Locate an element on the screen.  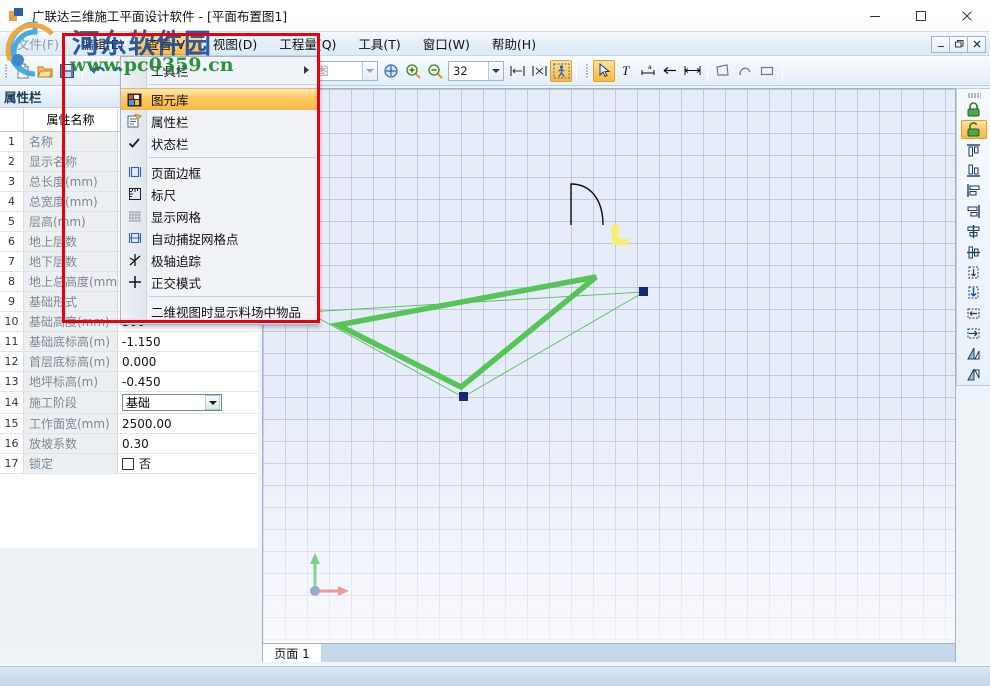
row-label: 地坪标高(m) is located at coordinates (71, 381).